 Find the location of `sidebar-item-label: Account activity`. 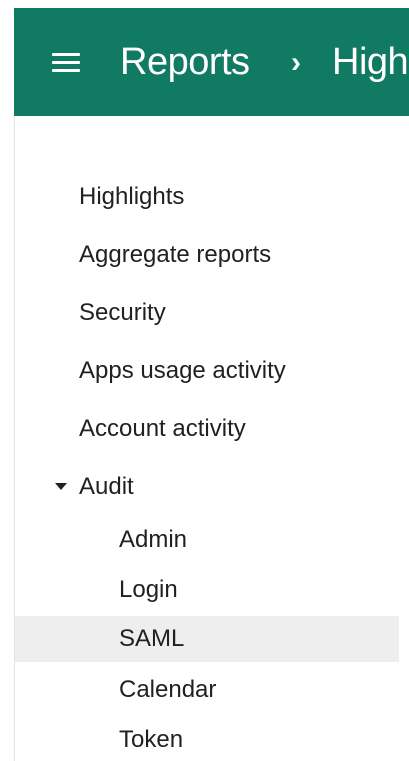

sidebar-item-label: Account activity is located at coordinates (162, 428).